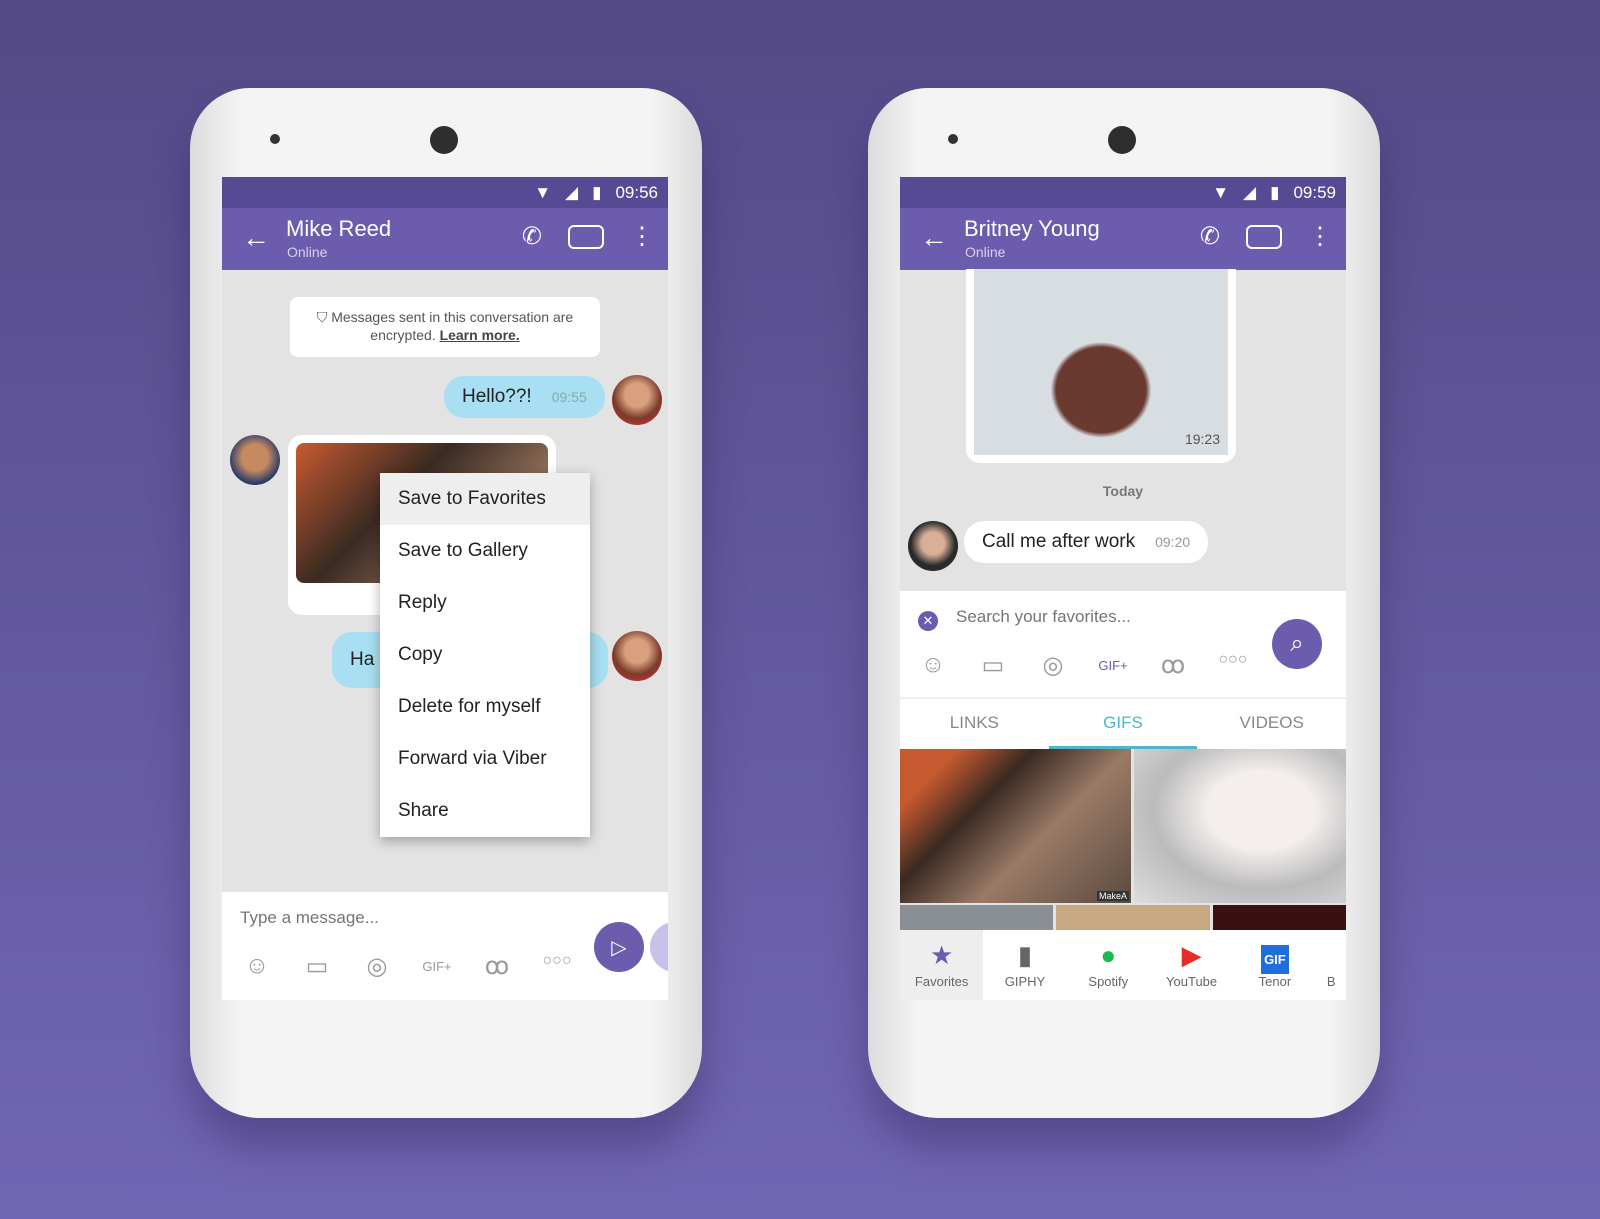 Image resolution: width=1600 pixels, height=1219 pixels. What do you see at coordinates (1123, 192) in the screenshot?
I see `status-bar: ▼ ◢ ▮ 09:59` at bounding box center [1123, 192].